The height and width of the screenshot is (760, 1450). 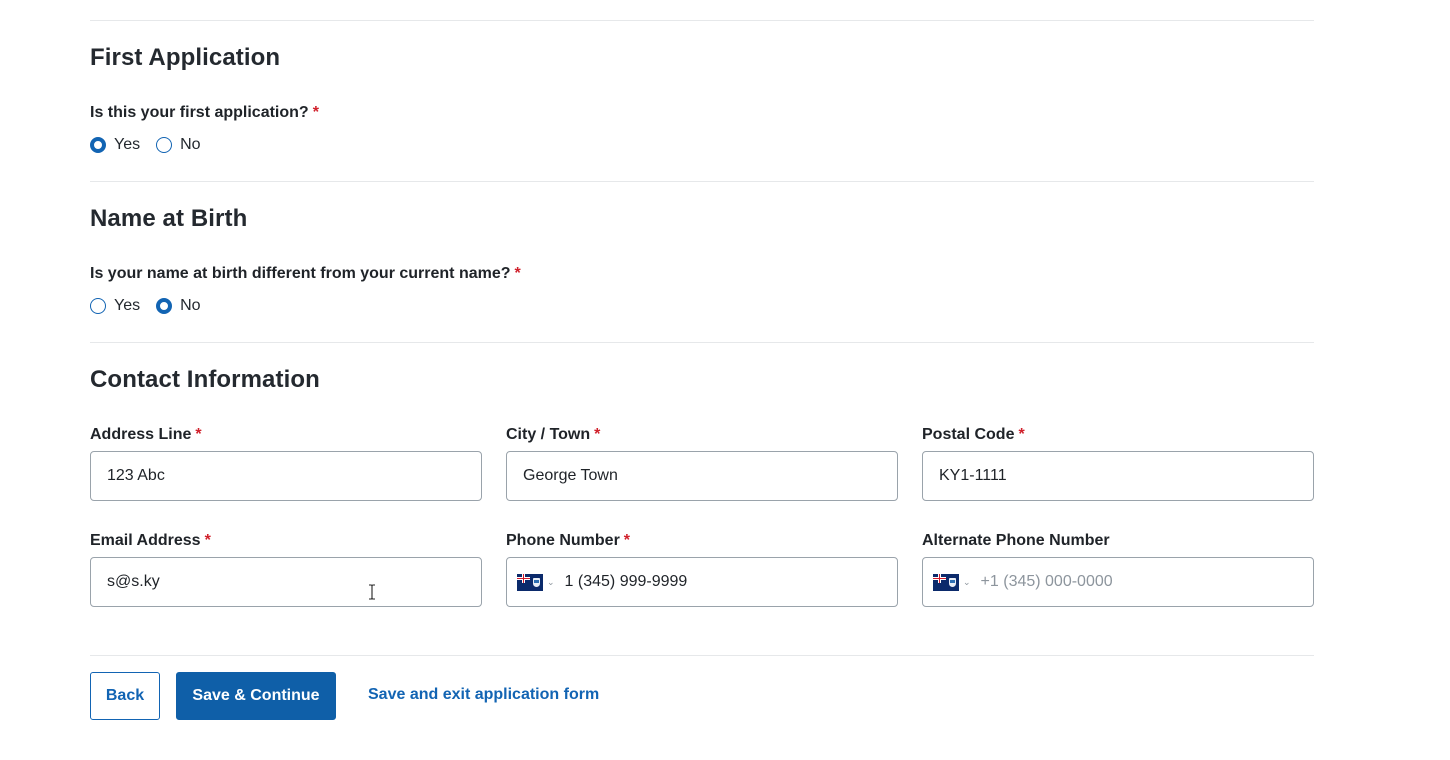 What do you see at coordinates (125, 696) in the screenshot?
I see `back-button: Back` at bounding box center [125, 696].